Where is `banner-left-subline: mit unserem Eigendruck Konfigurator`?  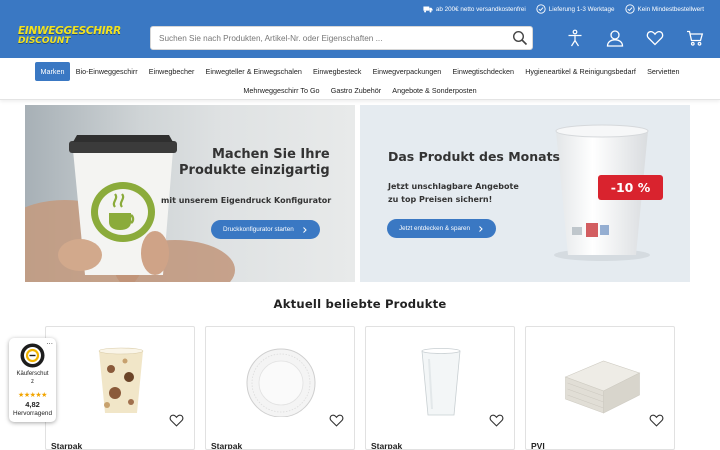
banner-left-subline: mit unserem Eigendruck Konfigurator is located at coordinates (246, 200).